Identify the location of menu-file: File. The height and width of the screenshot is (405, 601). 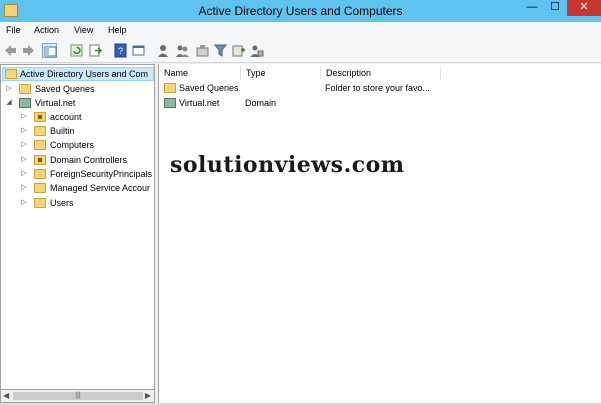
(13, 30).